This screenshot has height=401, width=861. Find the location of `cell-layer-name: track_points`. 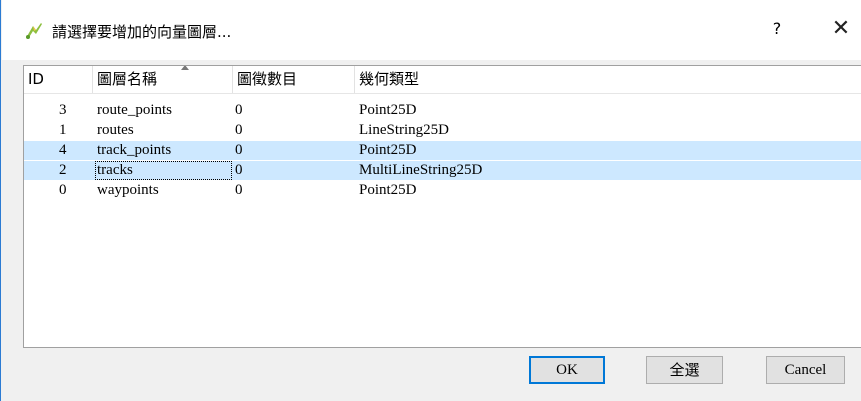

cell-layer-name: track_points is located at coordinates (134, 150).